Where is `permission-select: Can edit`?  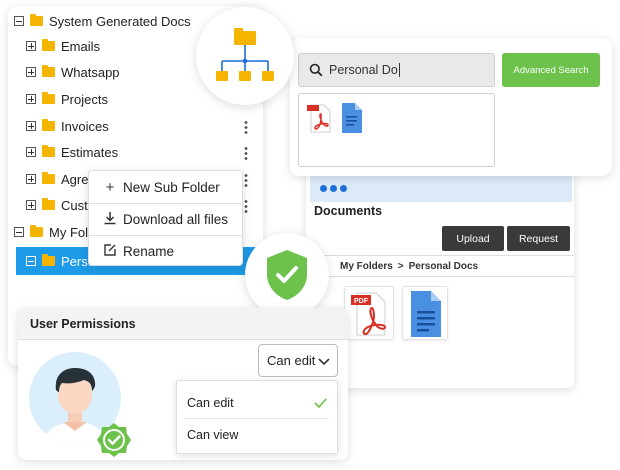 permission-select: Can edit is located at coordinates (298, 360).